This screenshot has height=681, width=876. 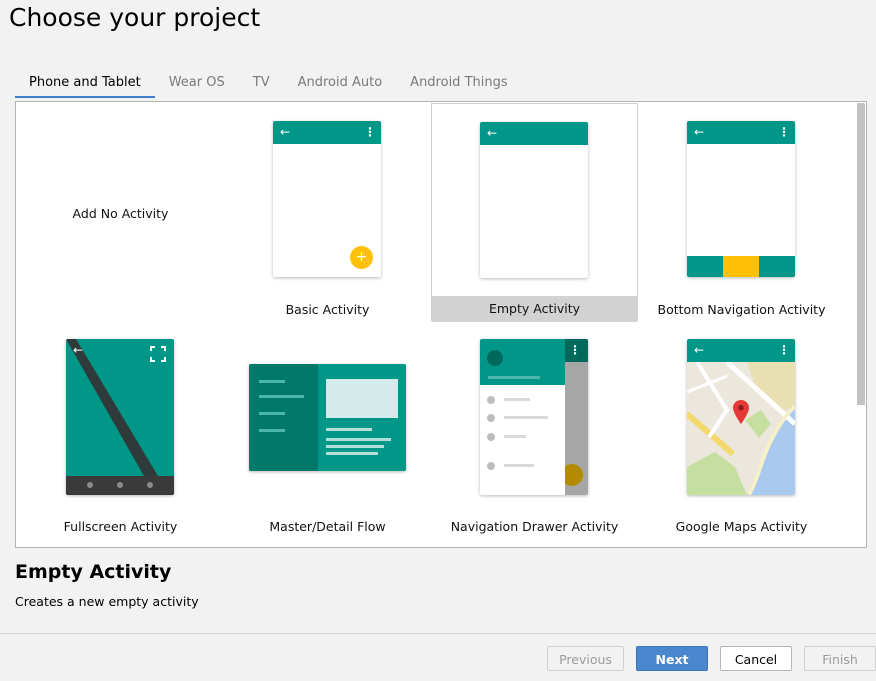 I want to click on master-detail-illustration, so click(x=323, y=417).